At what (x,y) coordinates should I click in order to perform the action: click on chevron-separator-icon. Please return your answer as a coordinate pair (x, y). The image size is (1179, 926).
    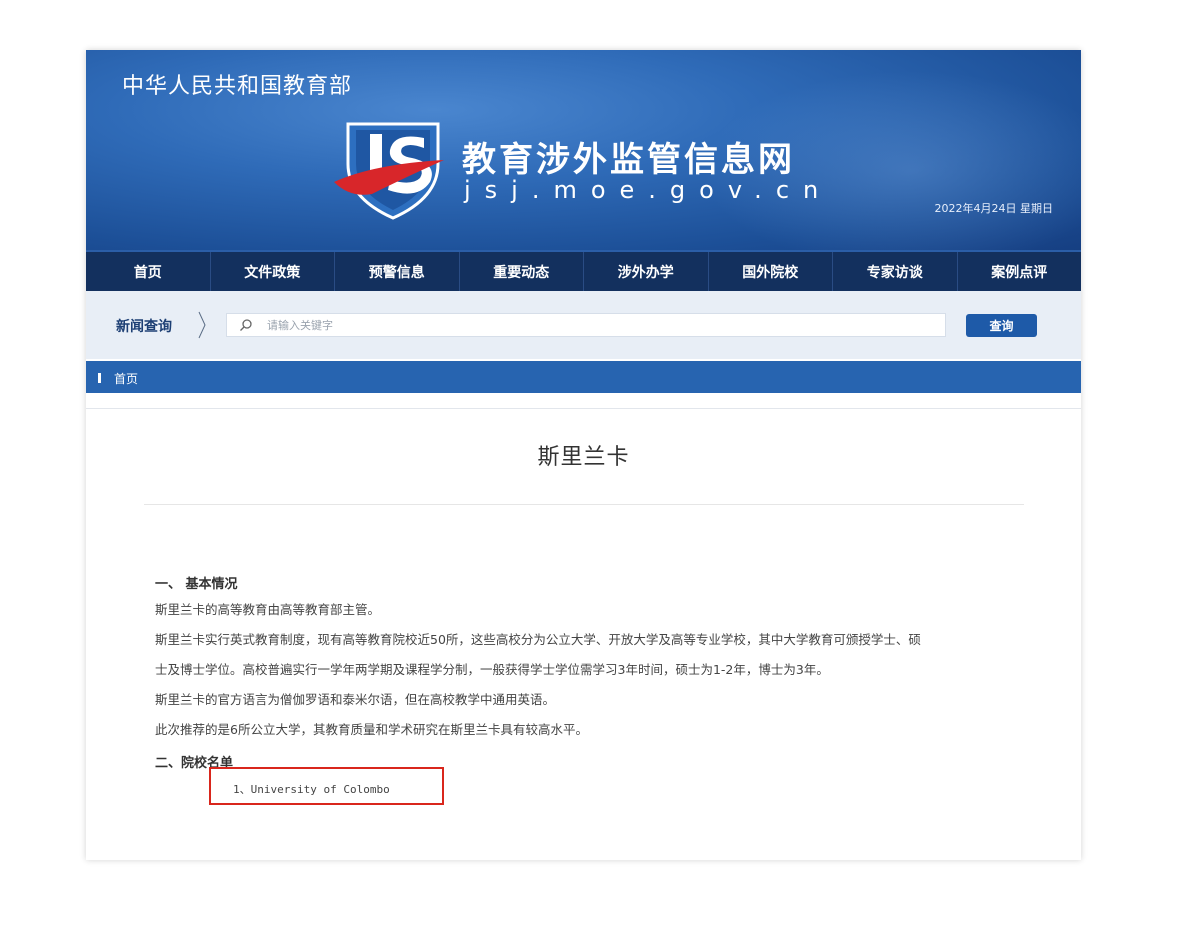
    Looking at the image, I should click on (202, 325).